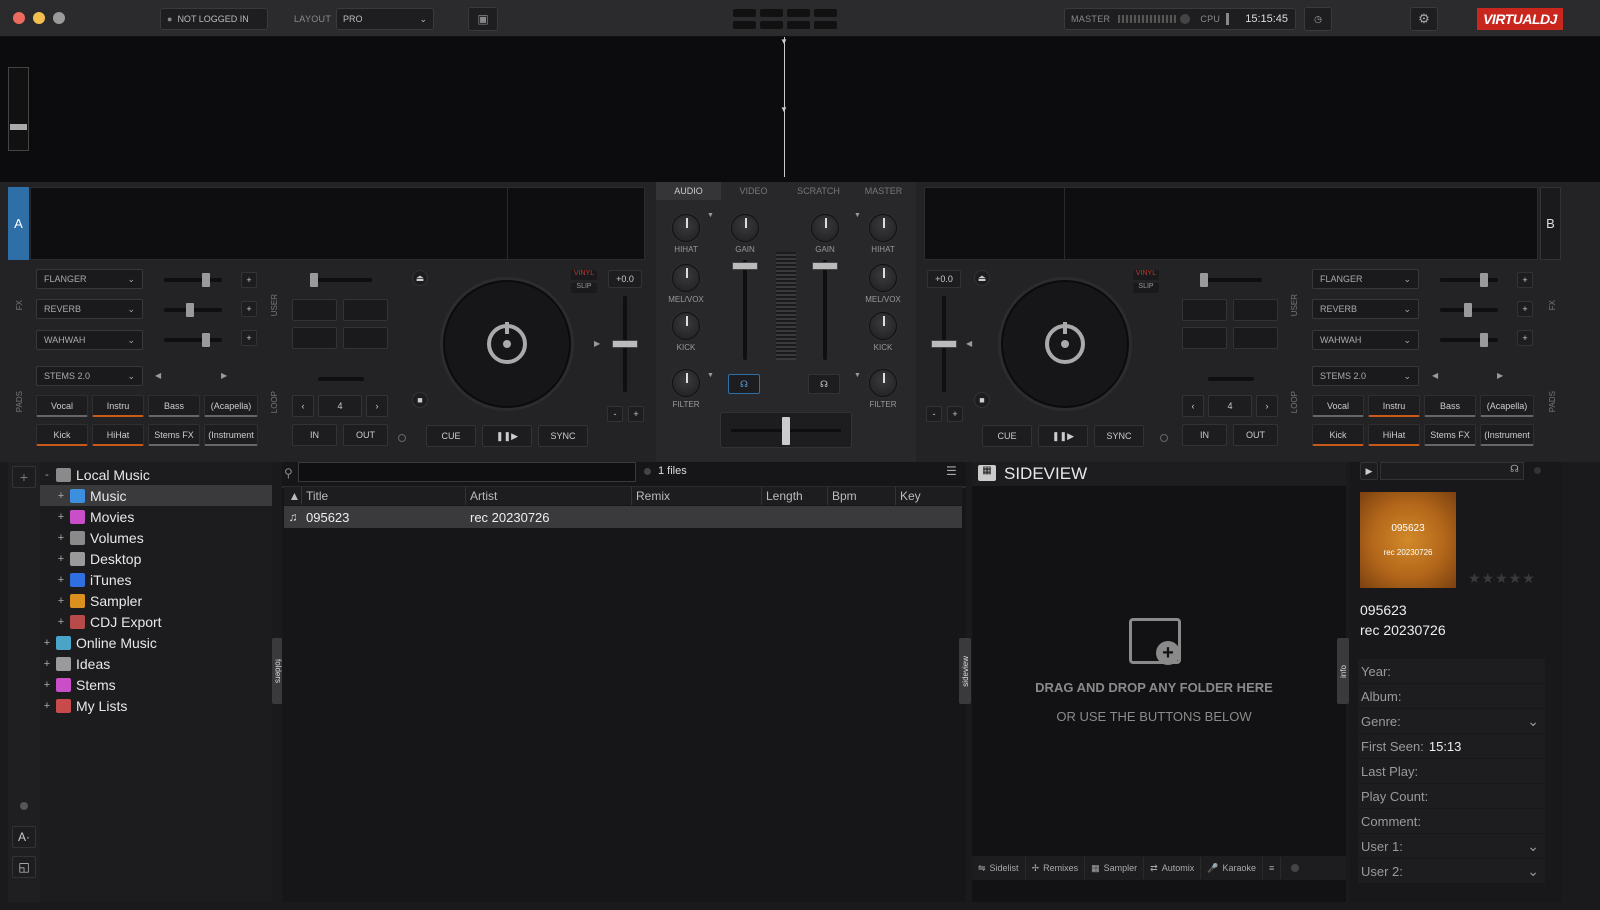 The image size is (1600, 910). I want to click on deck-b-melvox-knob, so click(883, 278).